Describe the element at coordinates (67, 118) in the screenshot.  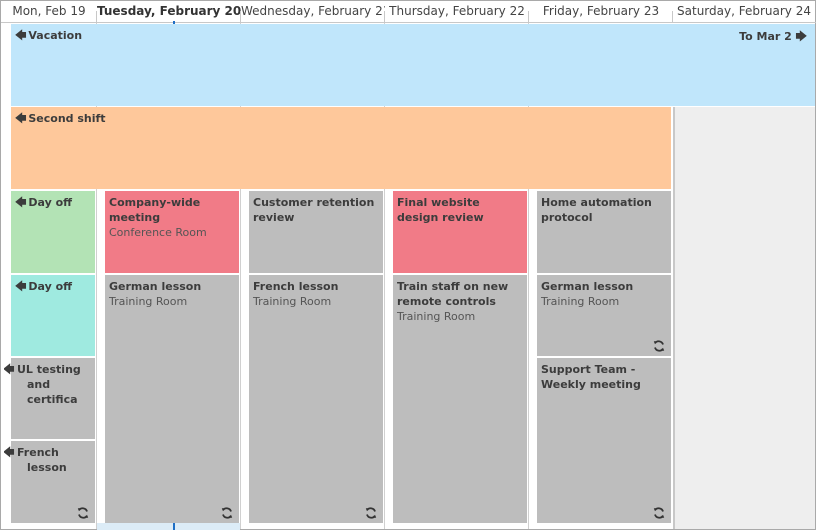
I see `event-title: Second shift` at that location.